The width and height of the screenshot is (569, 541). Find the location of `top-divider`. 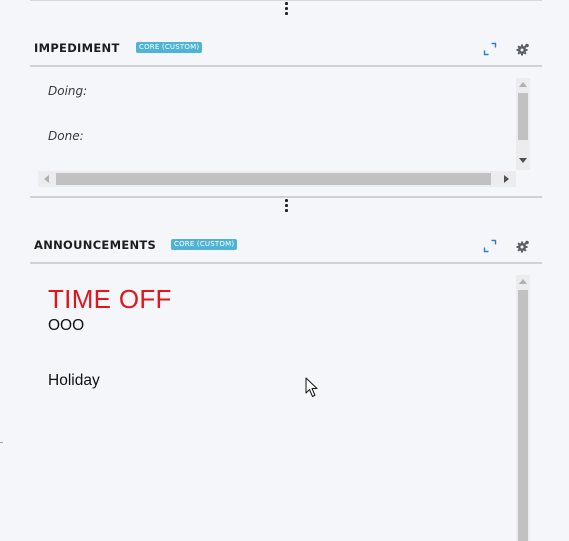

top-divider is located at coordinates (286, 0).